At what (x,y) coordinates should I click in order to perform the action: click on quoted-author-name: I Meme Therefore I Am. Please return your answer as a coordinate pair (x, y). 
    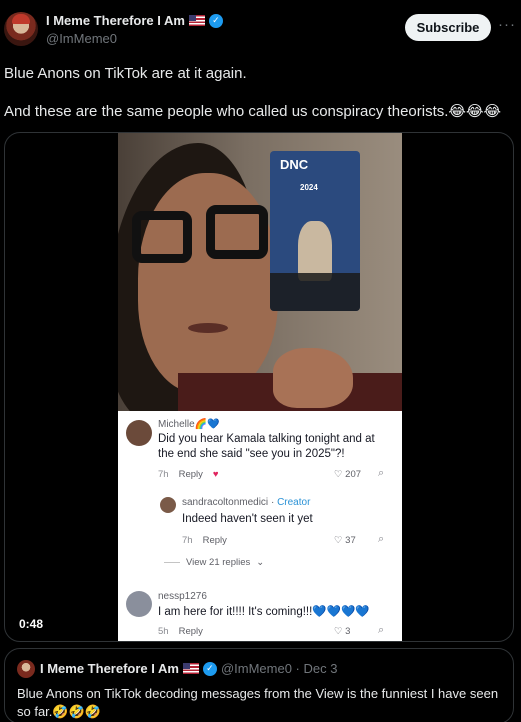
    Looking at the image, I should click on (109, 668).